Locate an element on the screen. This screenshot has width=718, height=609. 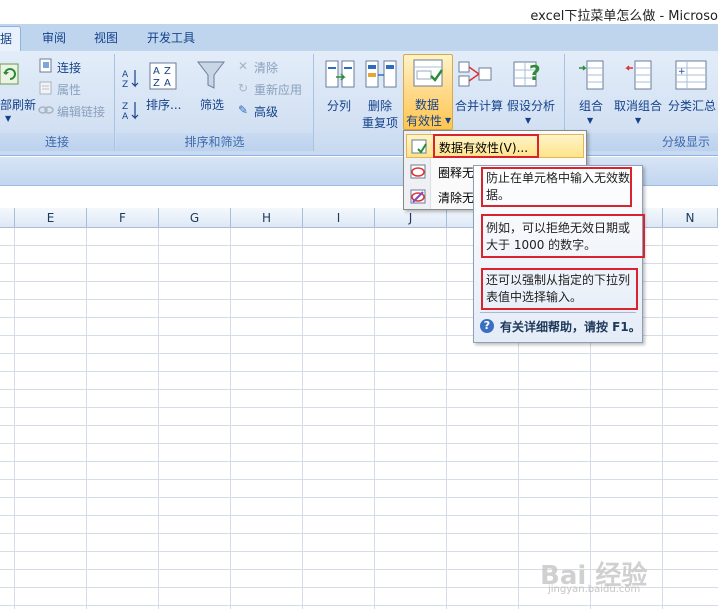
watermark-url: jingyan.baidu.com is located at coordinates (594, 589).